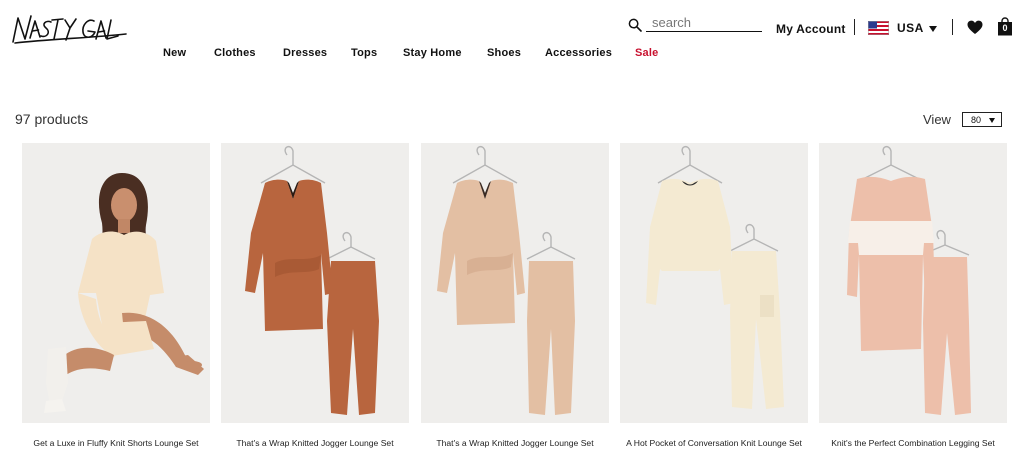 The image size is (1024, 455). Describe the element at coordinates (811, 29) in the screenshot. I see `my-account-link: My Account` at that location.